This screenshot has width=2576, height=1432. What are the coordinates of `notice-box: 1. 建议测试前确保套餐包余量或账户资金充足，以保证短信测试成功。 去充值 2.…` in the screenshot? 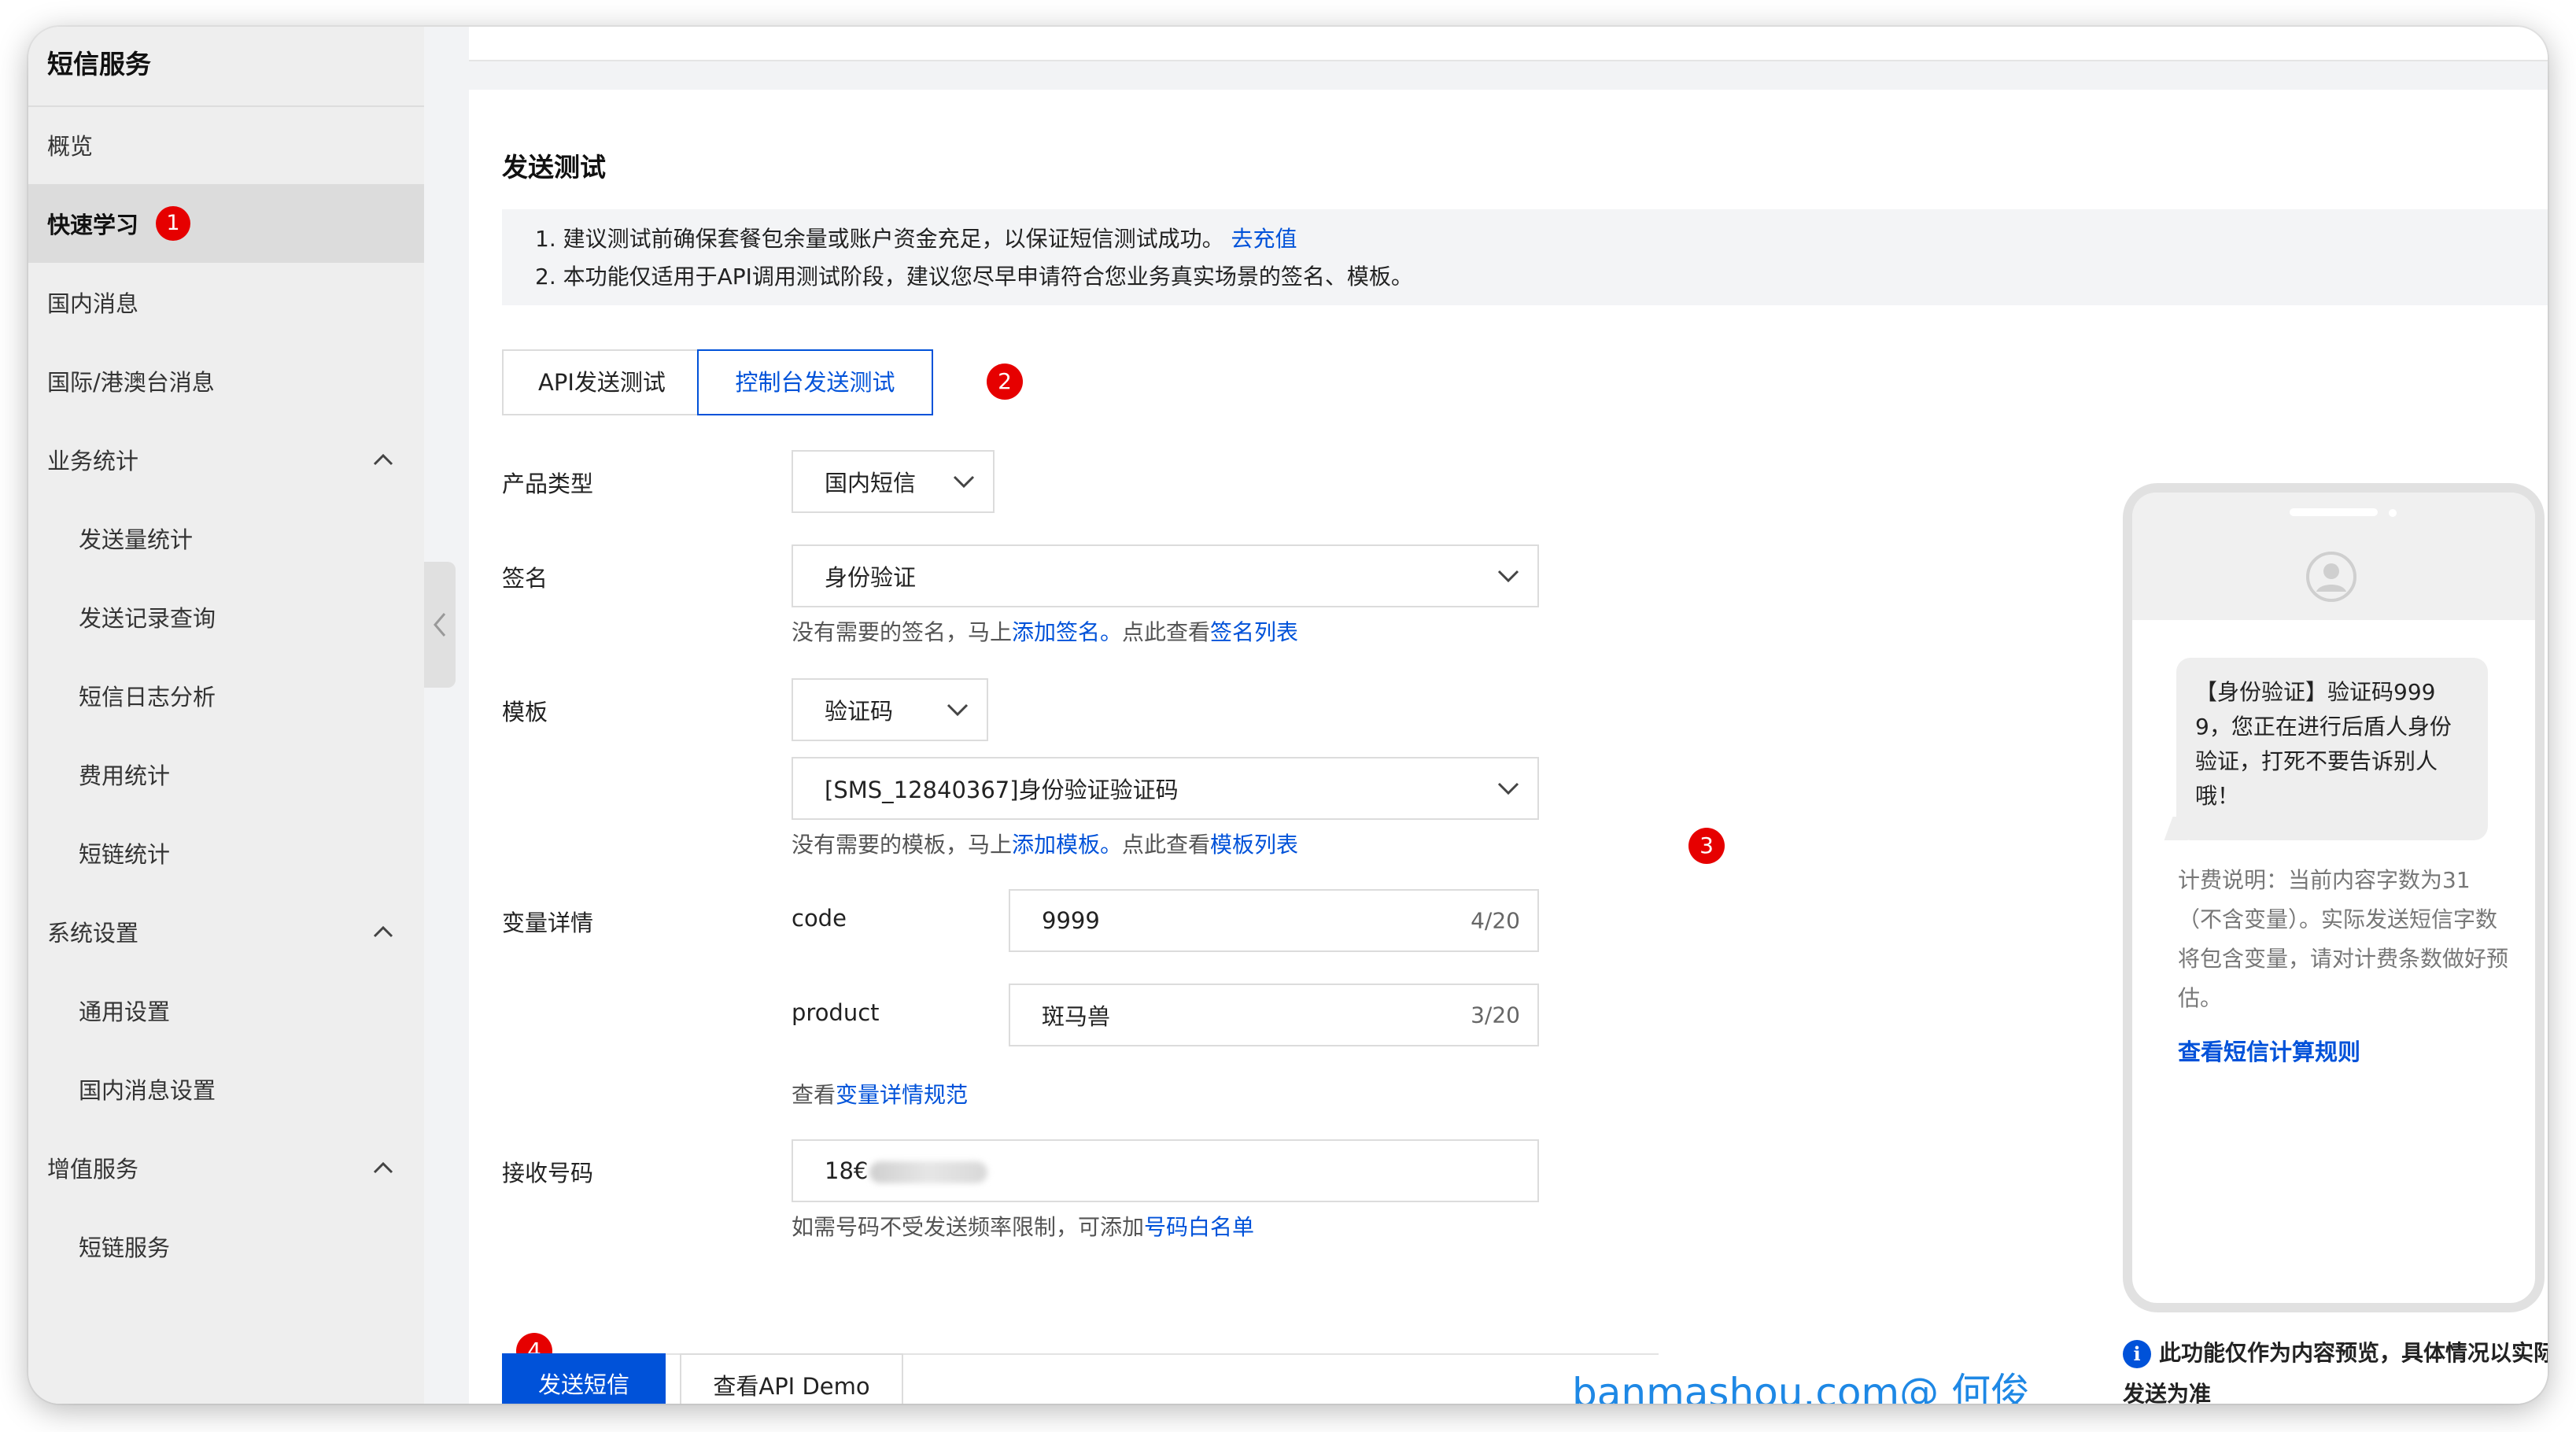 It's located at (1525, 257).